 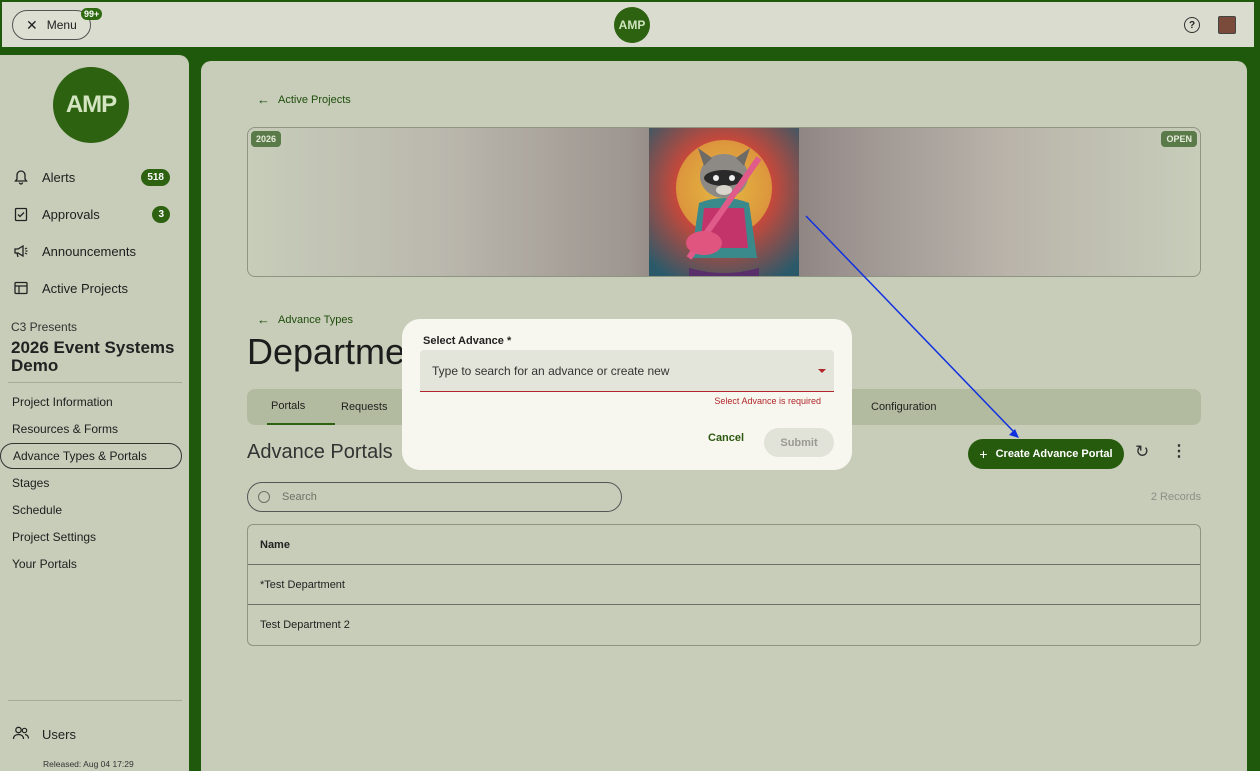 What do you see at coordinates (155, 177) in the screenshot?
I see `alerts-count-badge: 518` at bounding box center [155, 177].